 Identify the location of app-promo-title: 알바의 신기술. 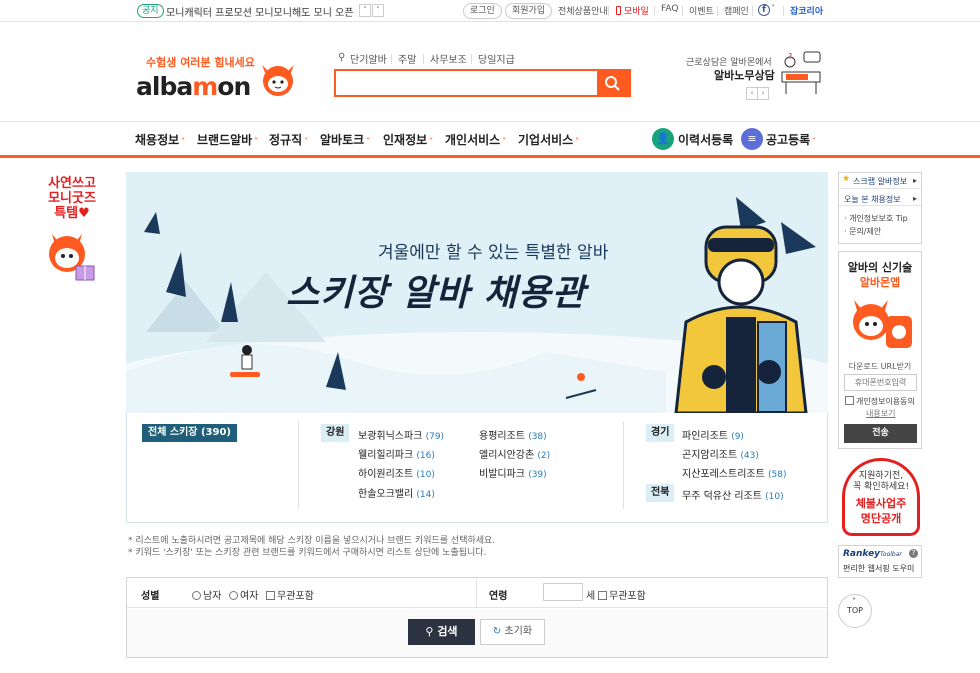
(880, 267).